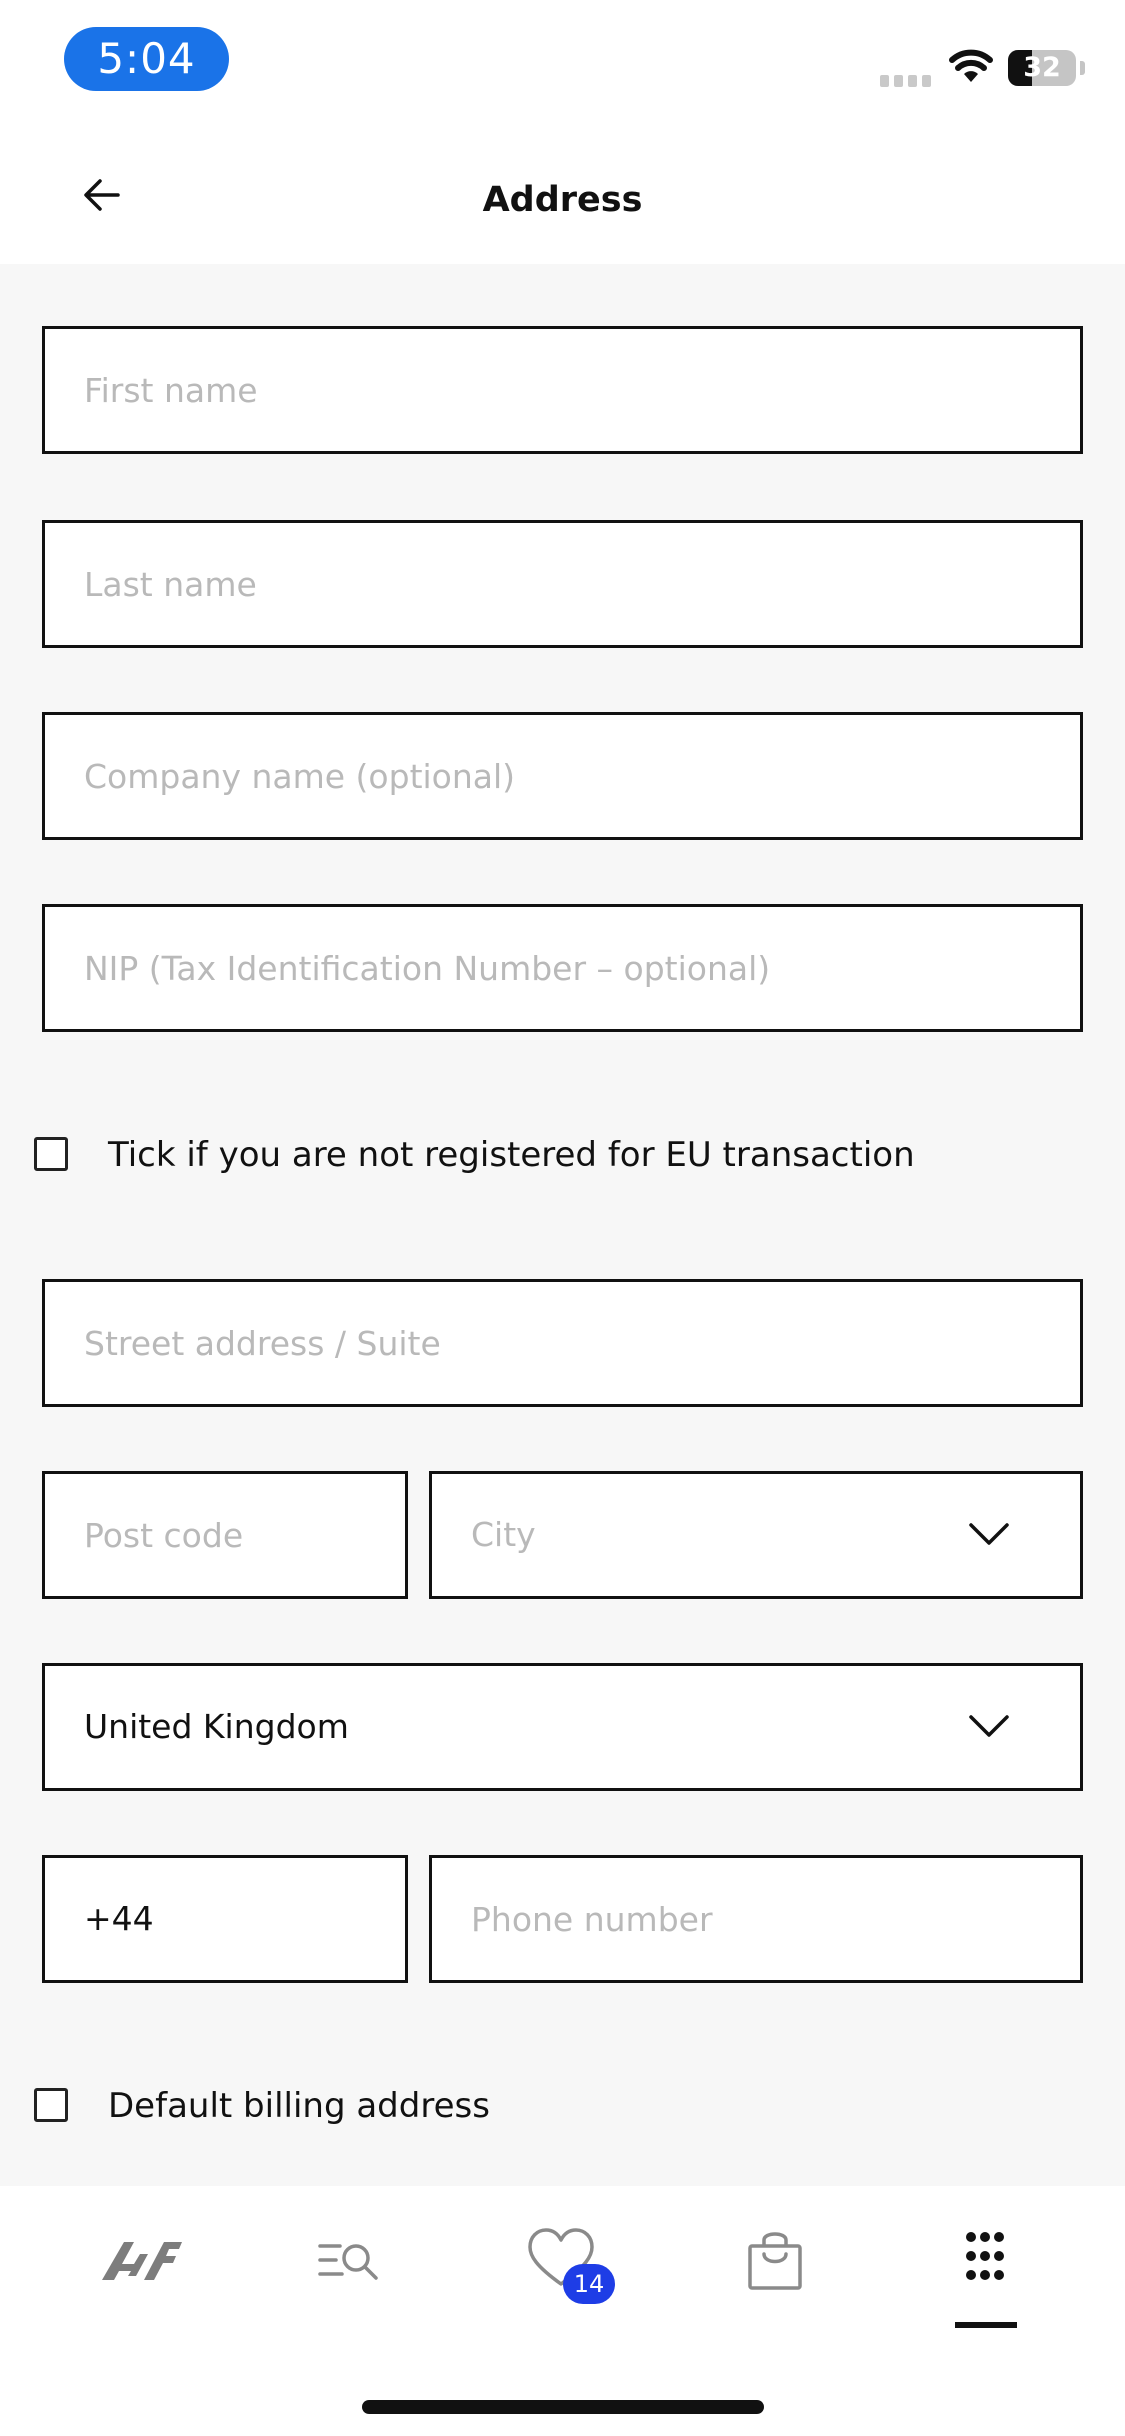 This screenshot has width=1125, height=2436. I want to click on search-menu-icon, so click(348, 2262).